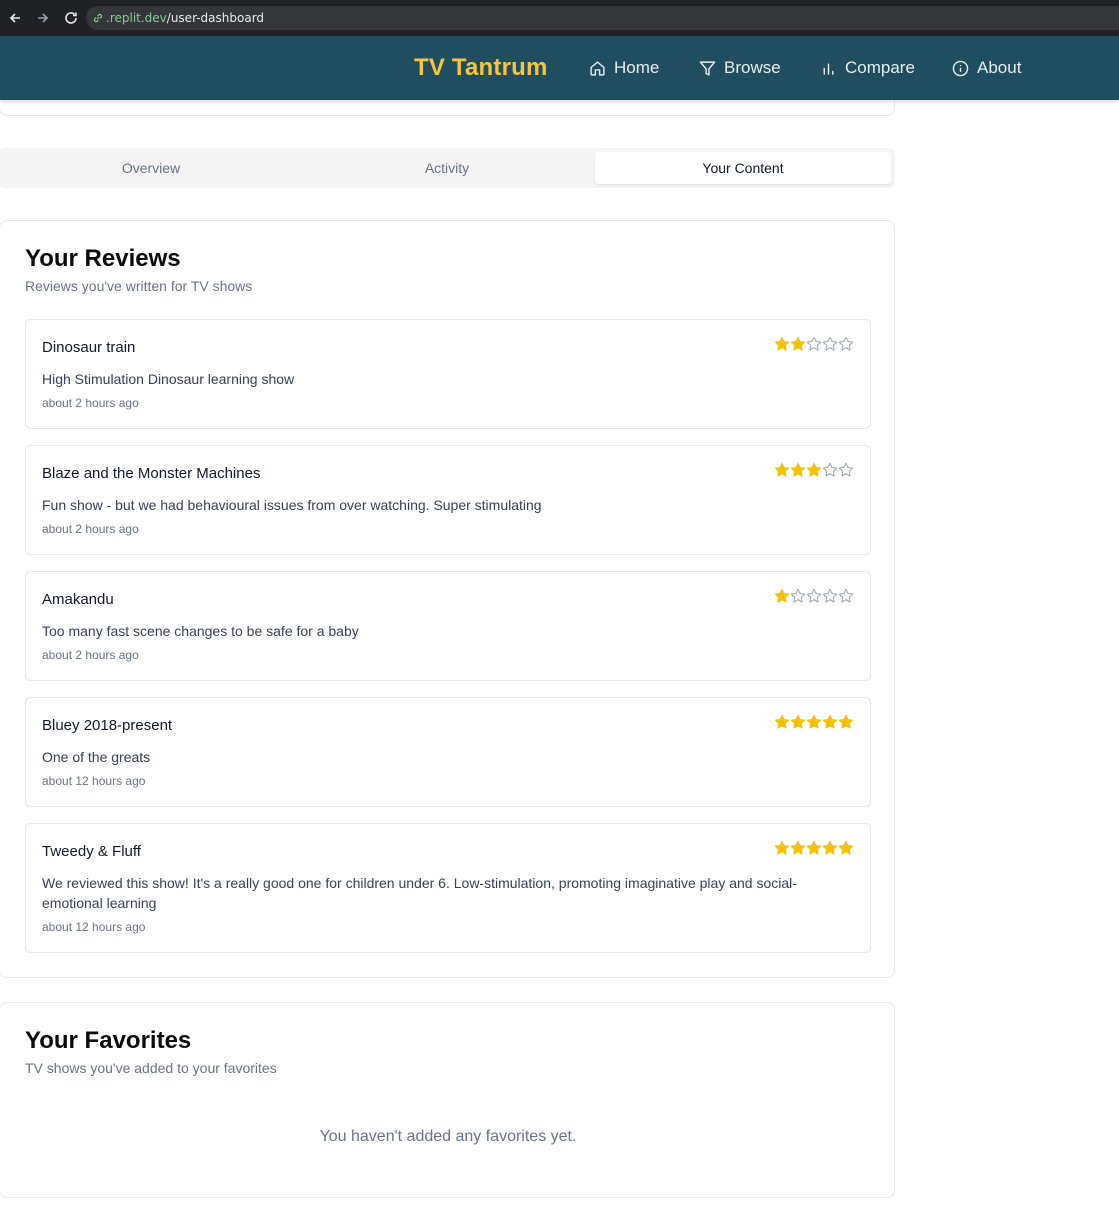  Describe the element at coordinates (151, 168) in the screenshot. I see `tab-overview: Overview` at that location.